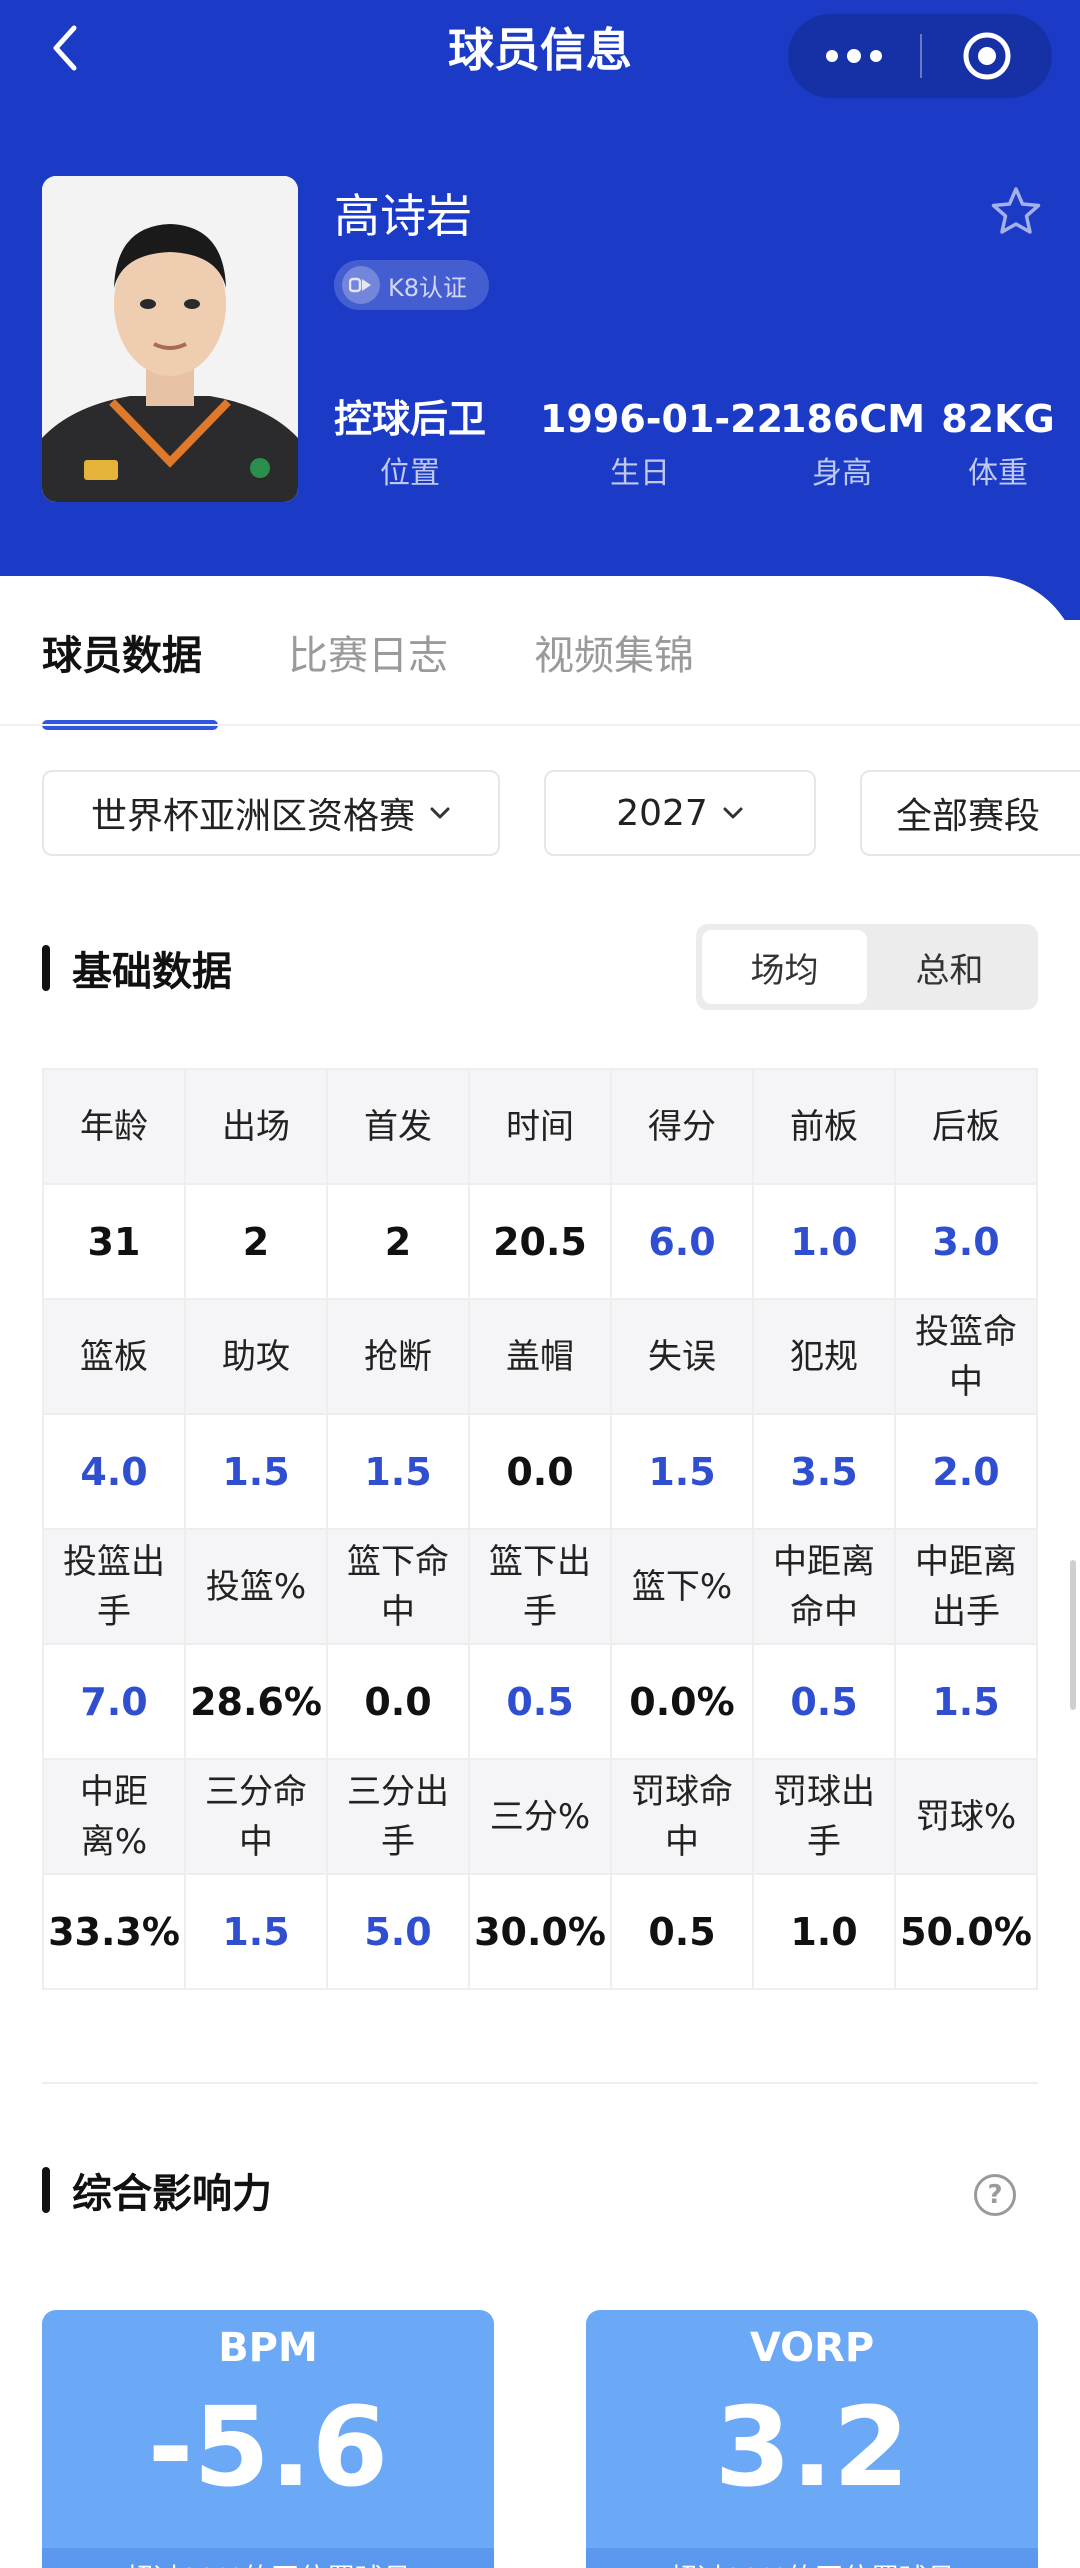 Image resolution: width=1080 pixels, height=2568 pixels. I want to click on filter-season: 2027, so click(680, 813).